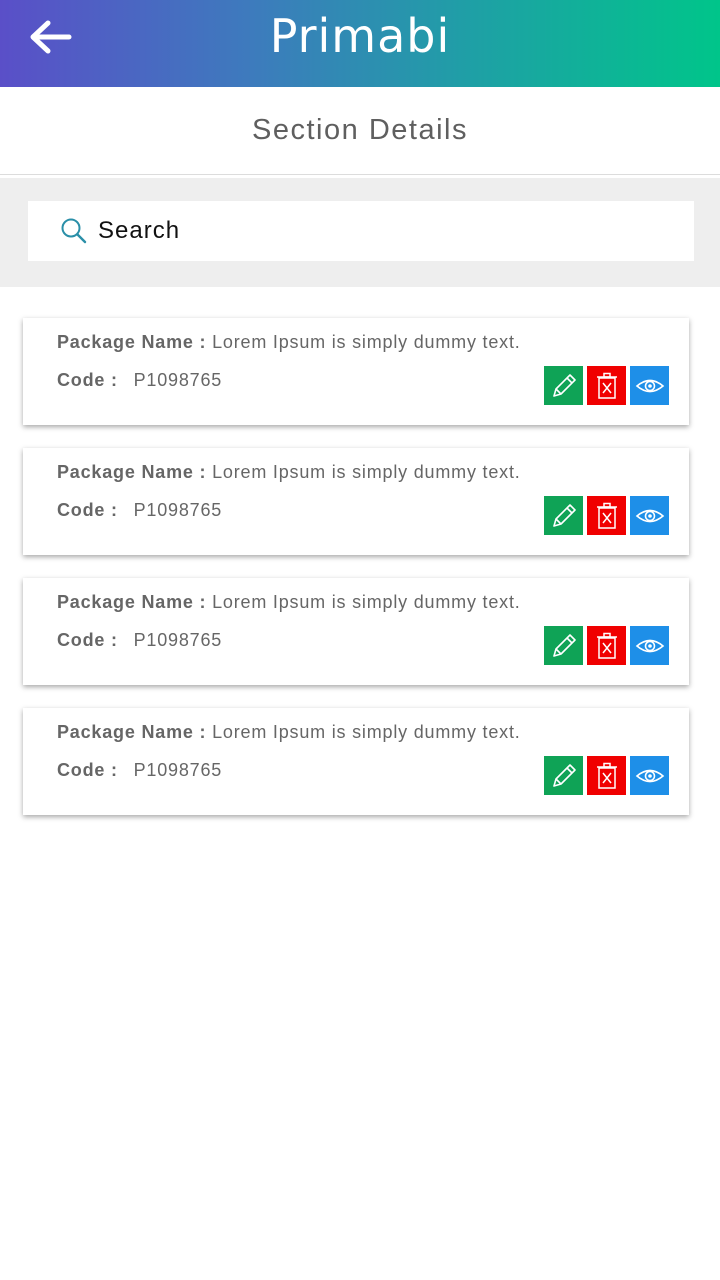 The width and height of the screenshot is (720, 1280). I want to click on search-box, so click(361, 231).